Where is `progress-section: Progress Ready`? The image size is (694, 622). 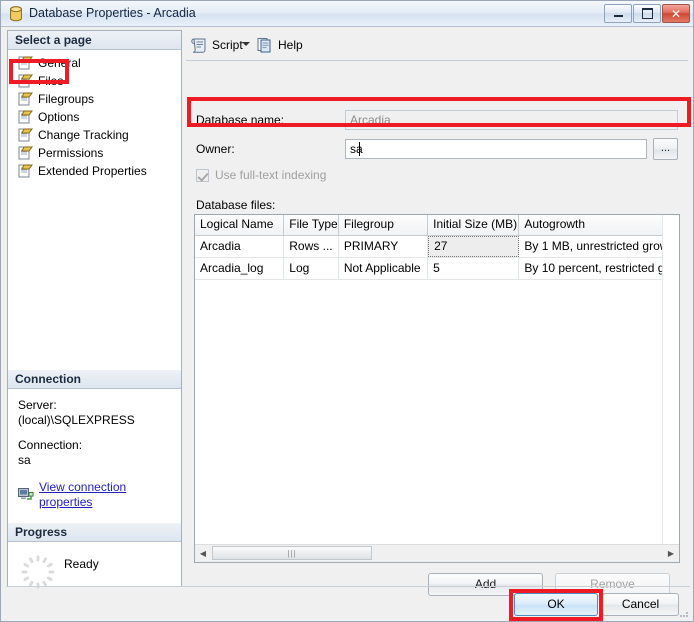
progress-section: Progress Ready is located at coordinates (94, 562).